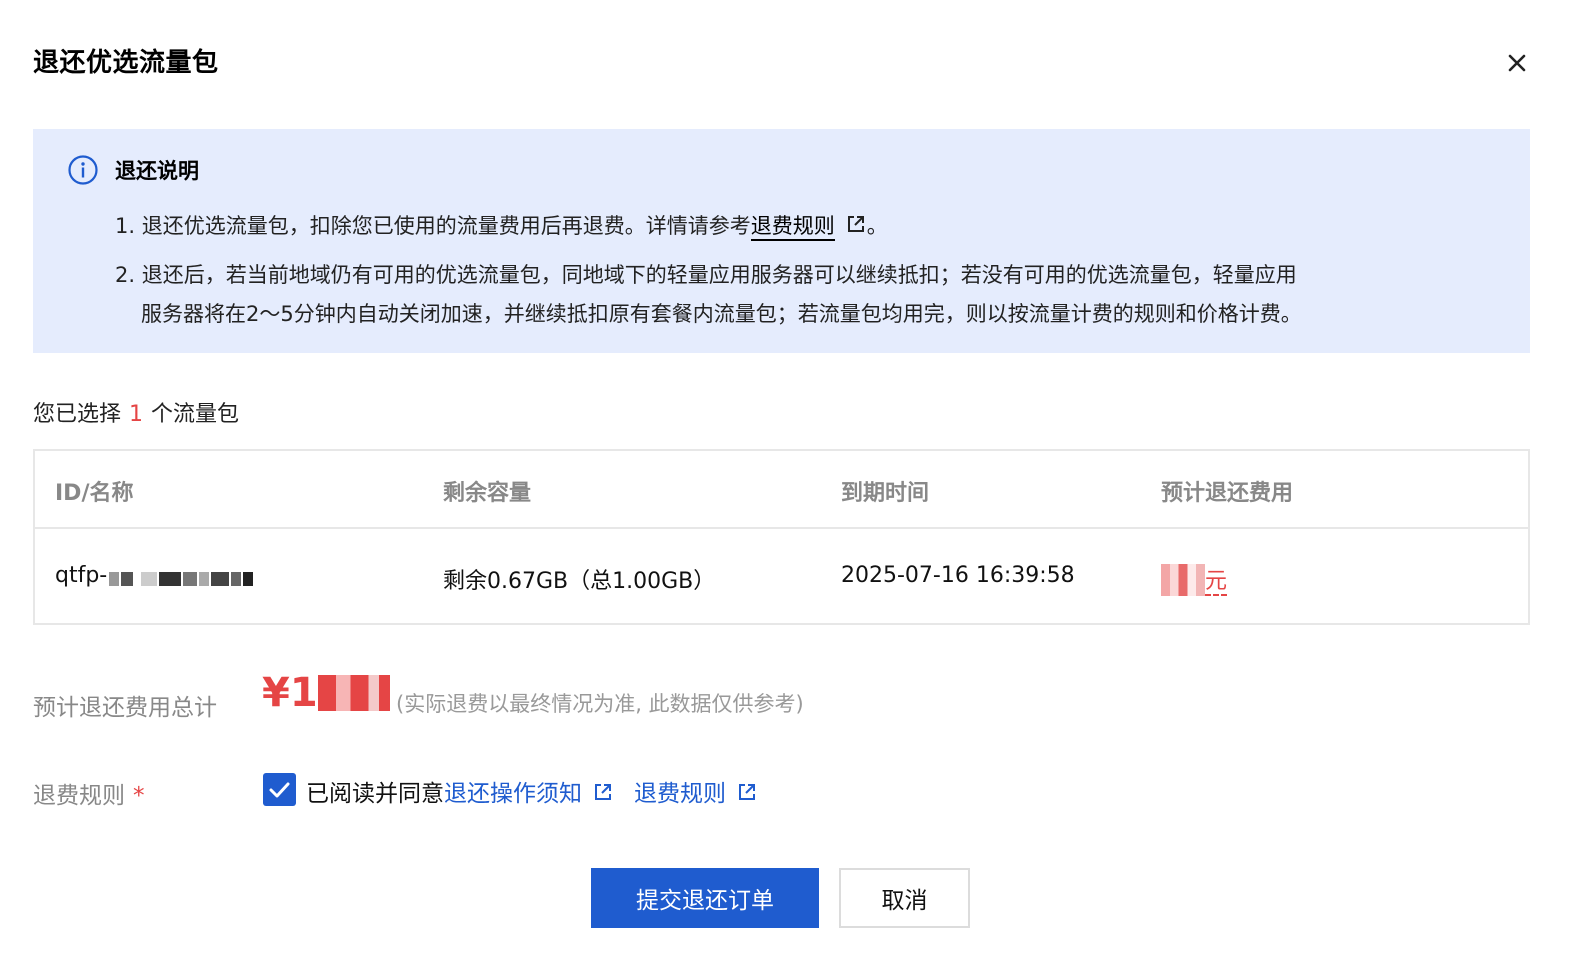 This screenshot has width=1572, height=970. I want to click on cell-id-prefix: qtfp-, so click(81, 575).